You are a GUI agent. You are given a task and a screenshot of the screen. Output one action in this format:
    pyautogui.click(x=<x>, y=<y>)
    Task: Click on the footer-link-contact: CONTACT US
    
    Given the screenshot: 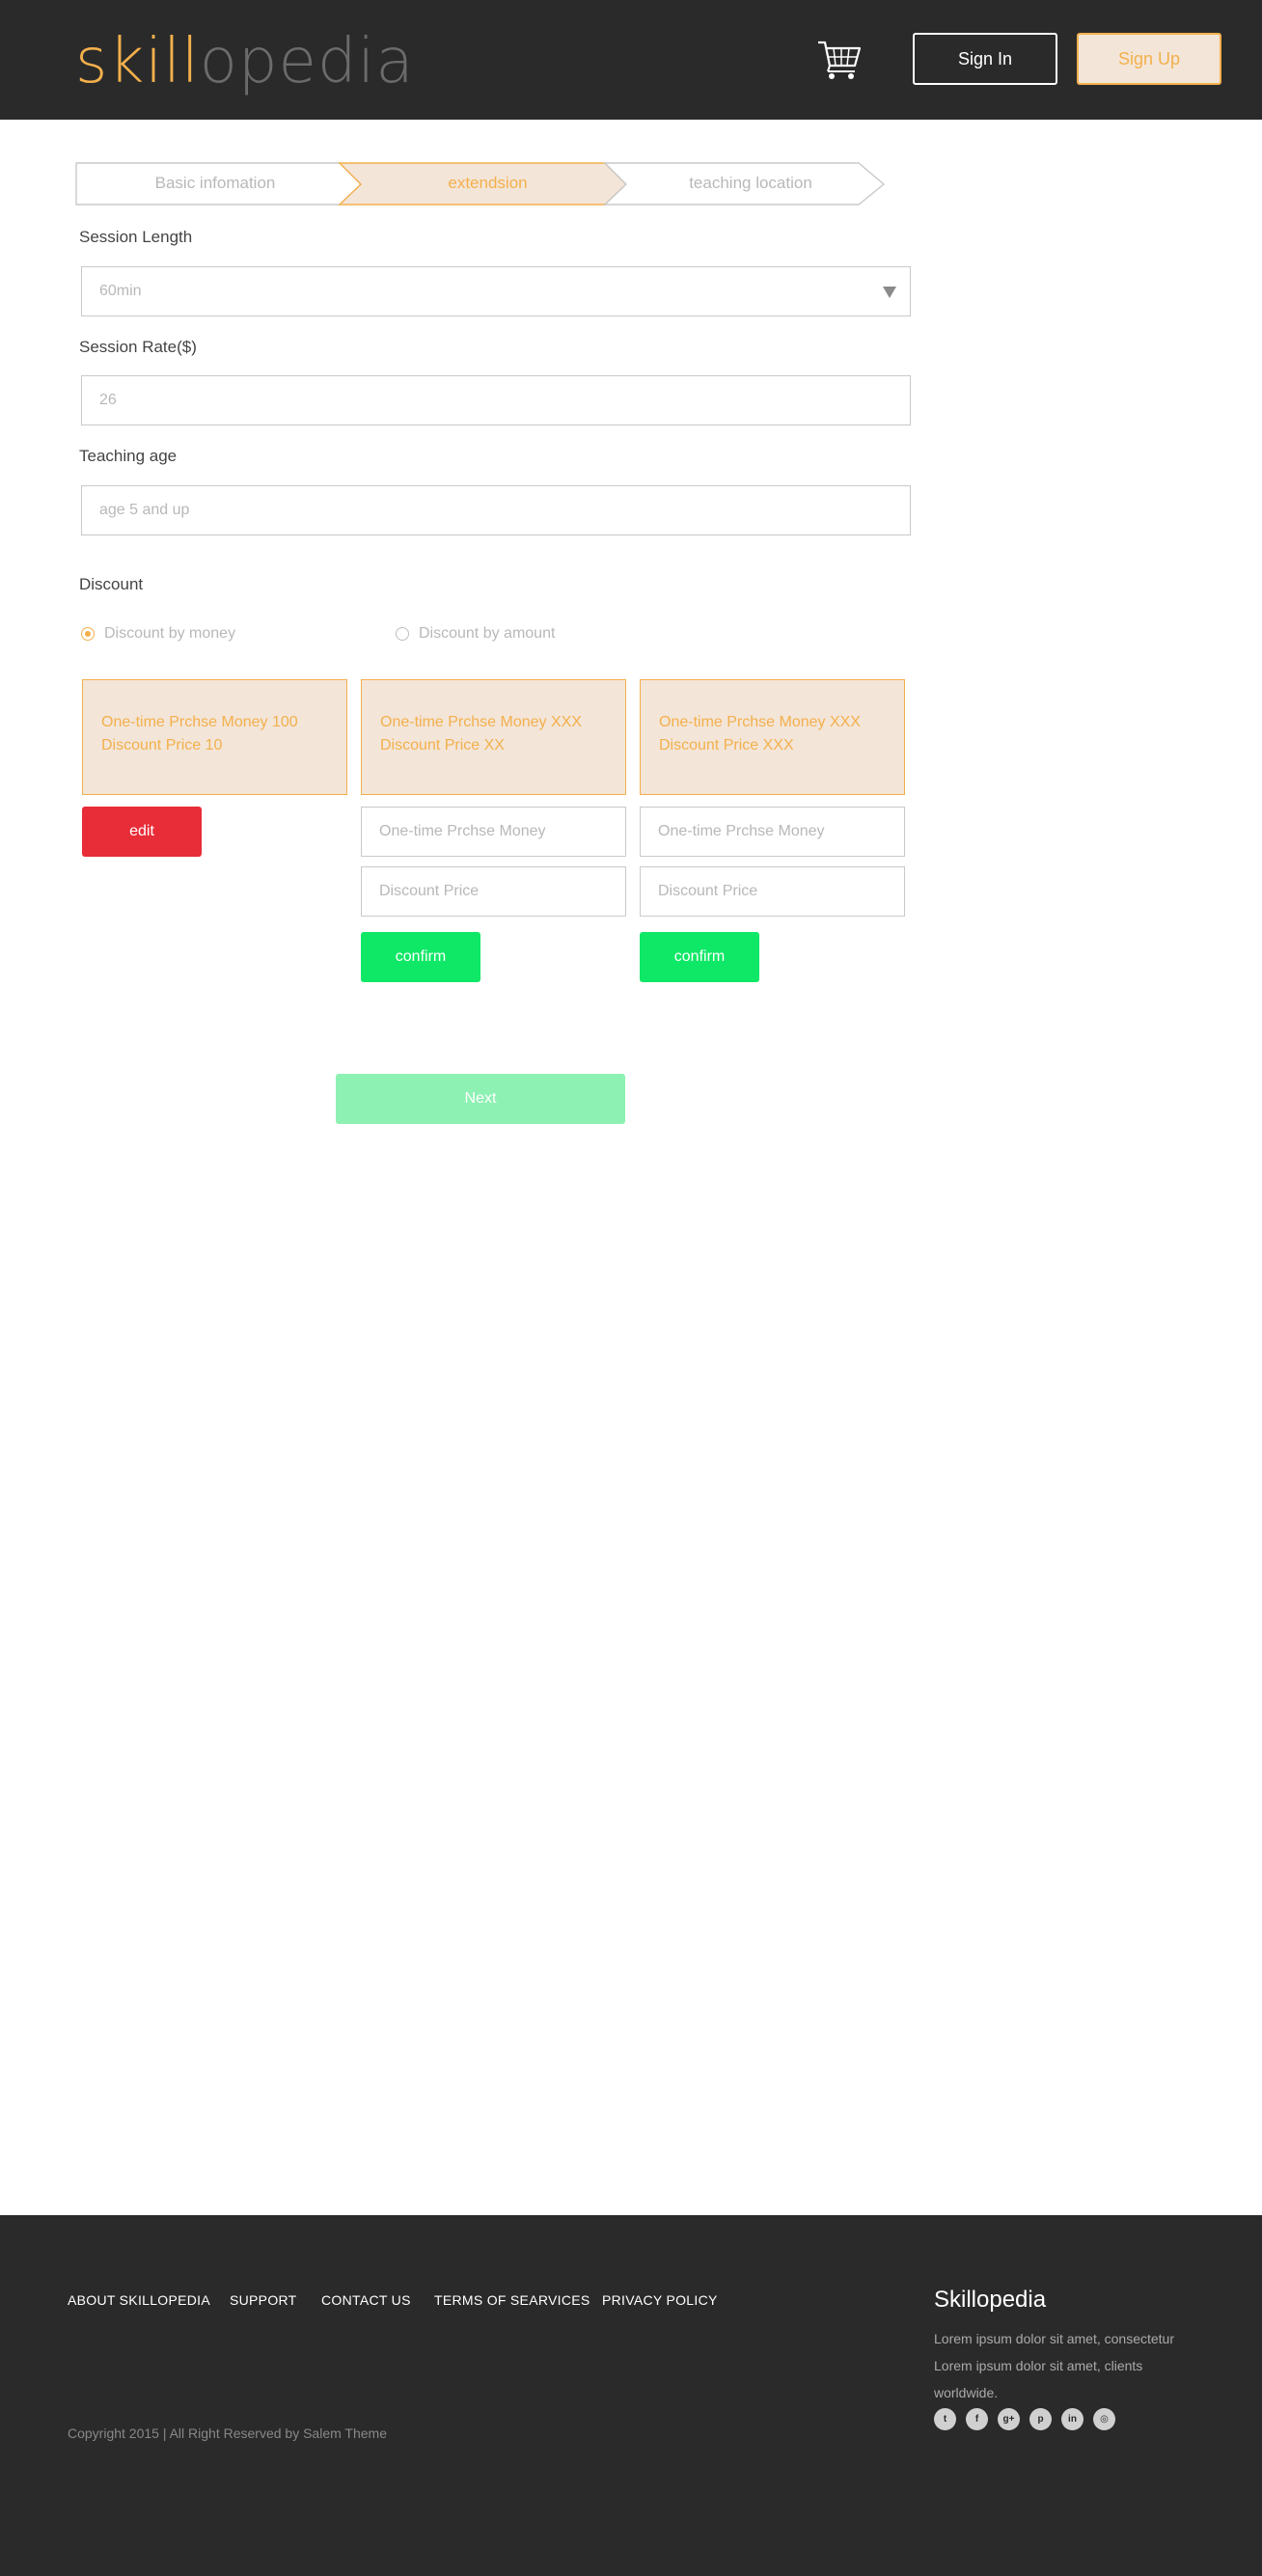 What is the action you would take?
    pyautogui.click(x=366, y=2300)
    